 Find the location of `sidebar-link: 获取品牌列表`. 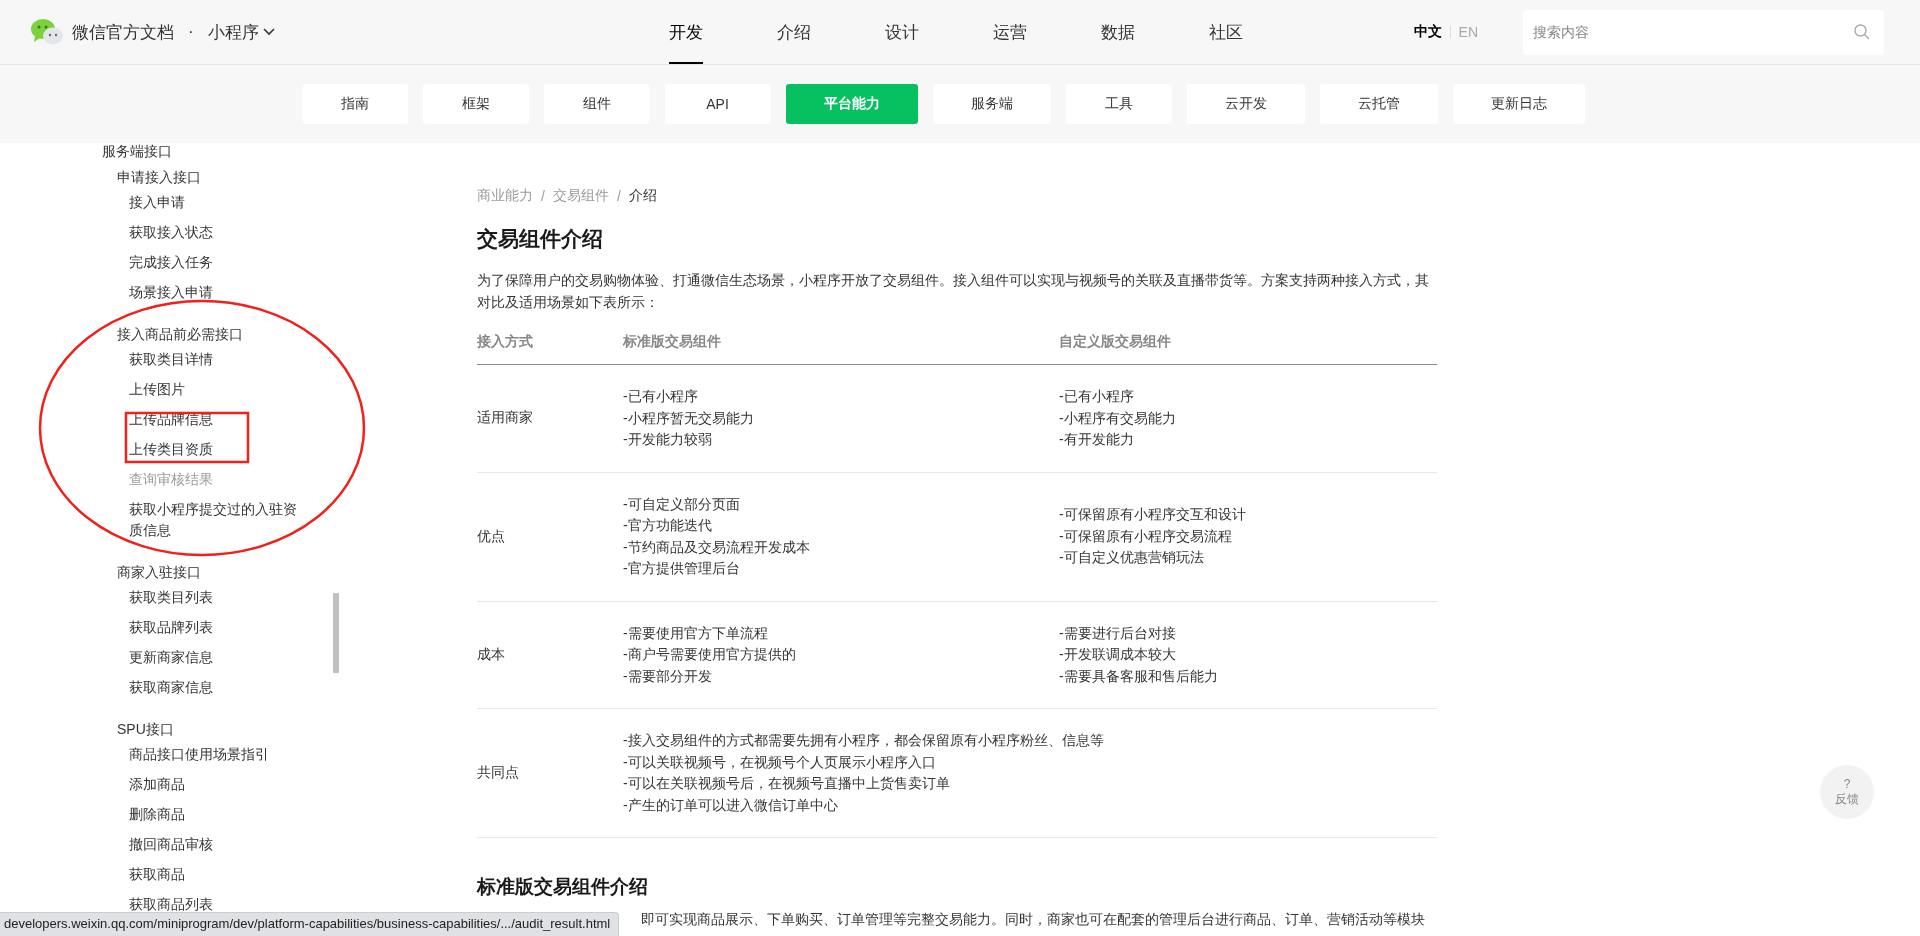

sidebar-link: 获取品牌列表 is located at coordinates (213, 627).